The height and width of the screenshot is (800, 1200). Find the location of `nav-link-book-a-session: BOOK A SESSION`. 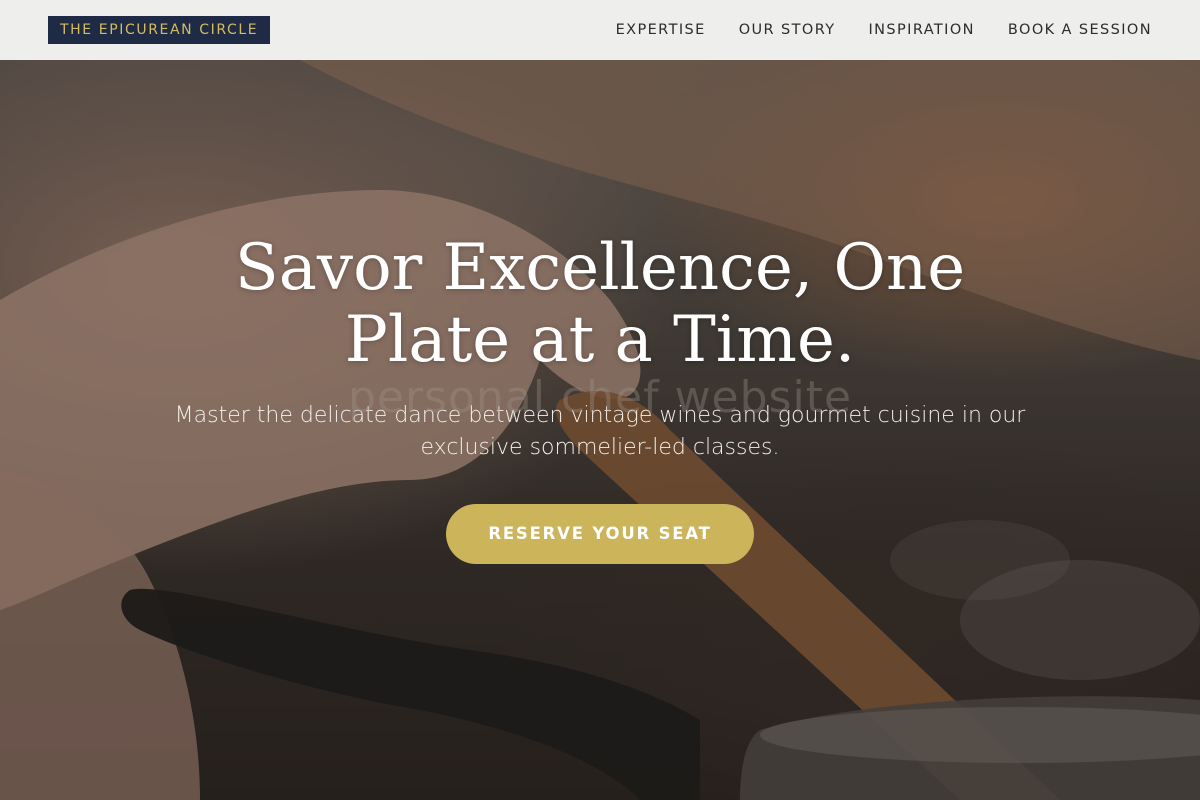

nav-link-book-a-session: BOOK A SESSION is located at coordinates (1080, 30).